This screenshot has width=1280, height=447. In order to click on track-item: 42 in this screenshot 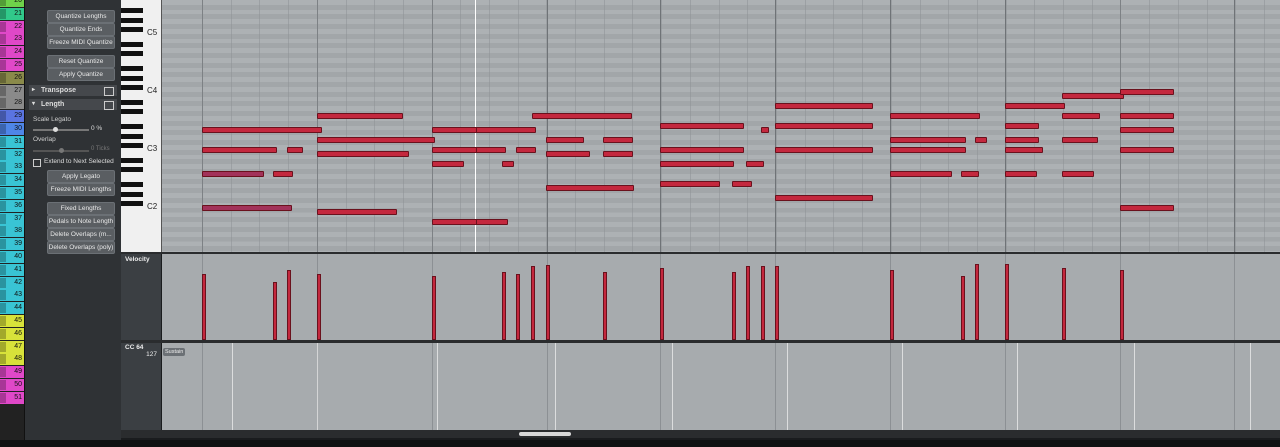, I will do `click(12, 282)`.